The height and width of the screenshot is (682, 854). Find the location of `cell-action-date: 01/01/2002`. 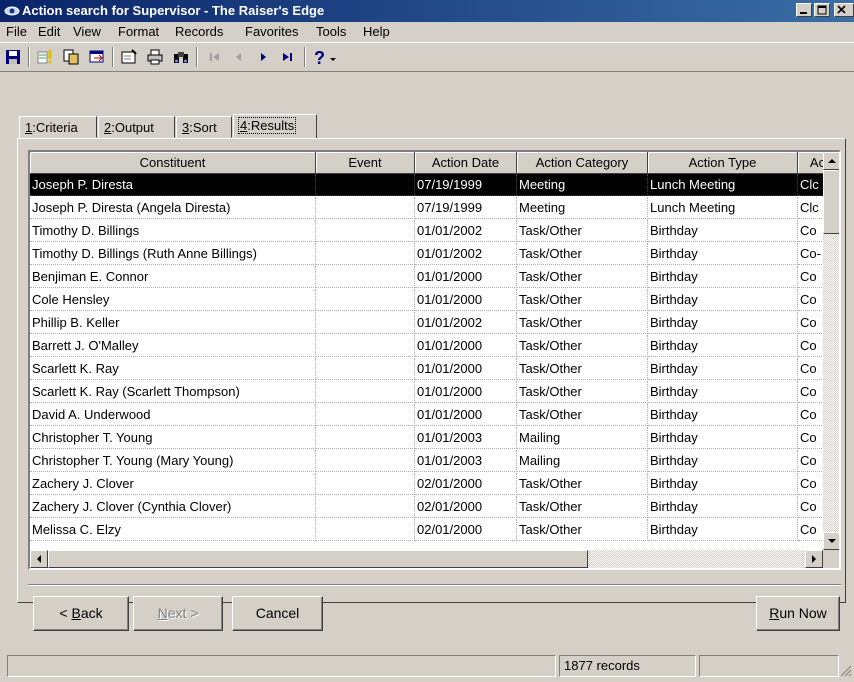

cell-action-date: 01/01/2002 is located at coordinates (466, 323).